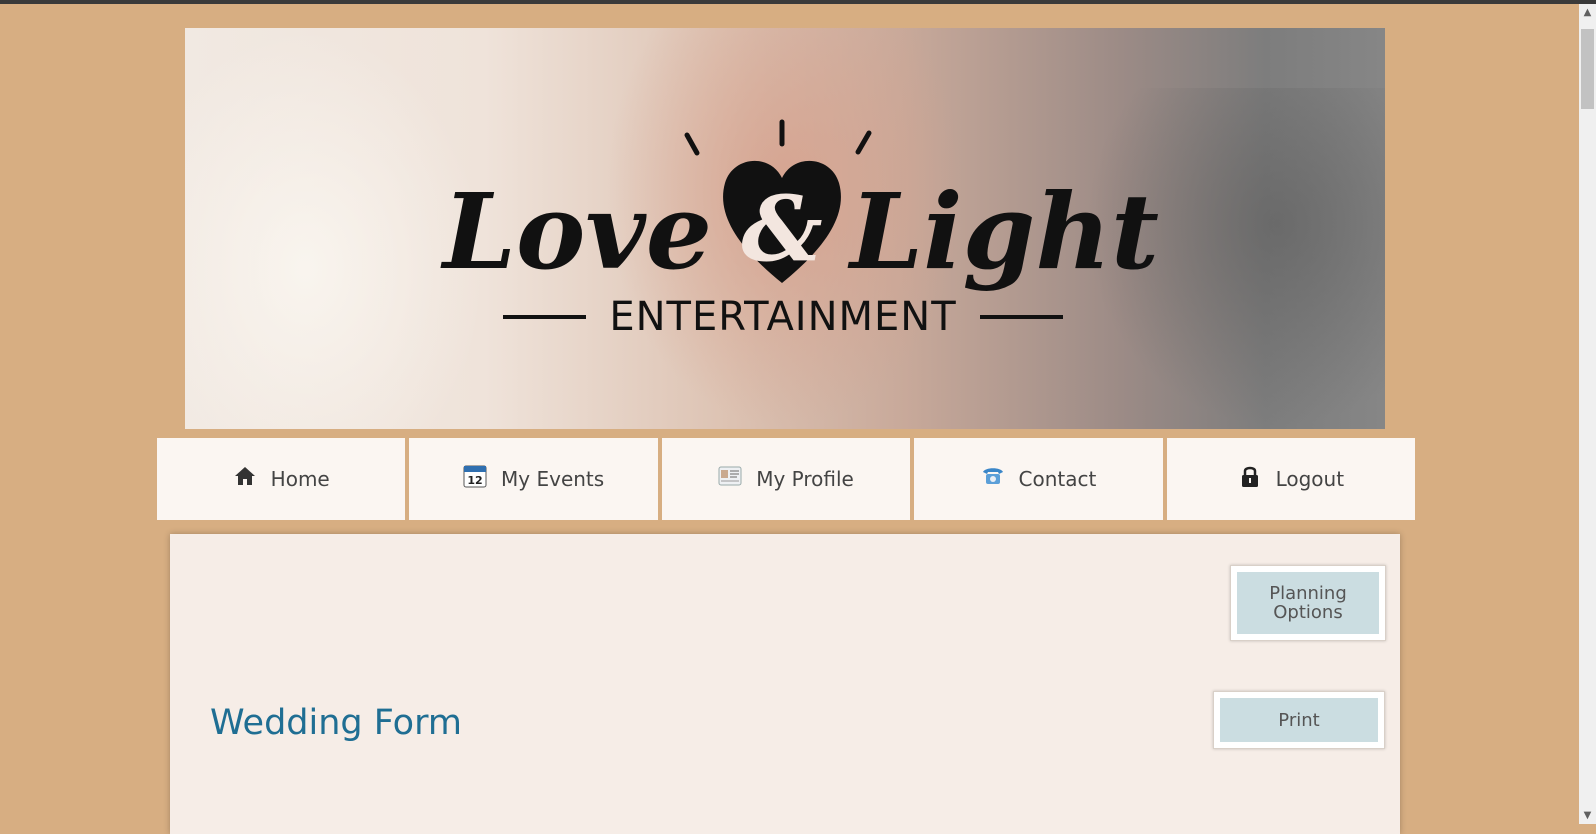 The height and width of the screenshot is (834, 1596). I want to click on nav-item-my-events: 12 My Events, so click(533, 479).